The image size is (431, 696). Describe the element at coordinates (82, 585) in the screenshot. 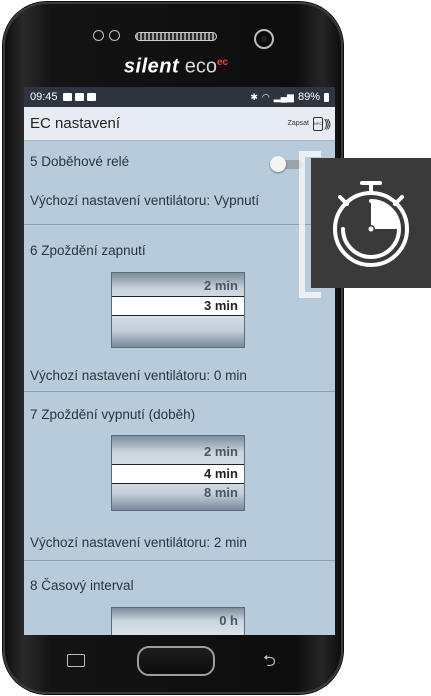

I see `section-title: 8 Časový interval` at that location.